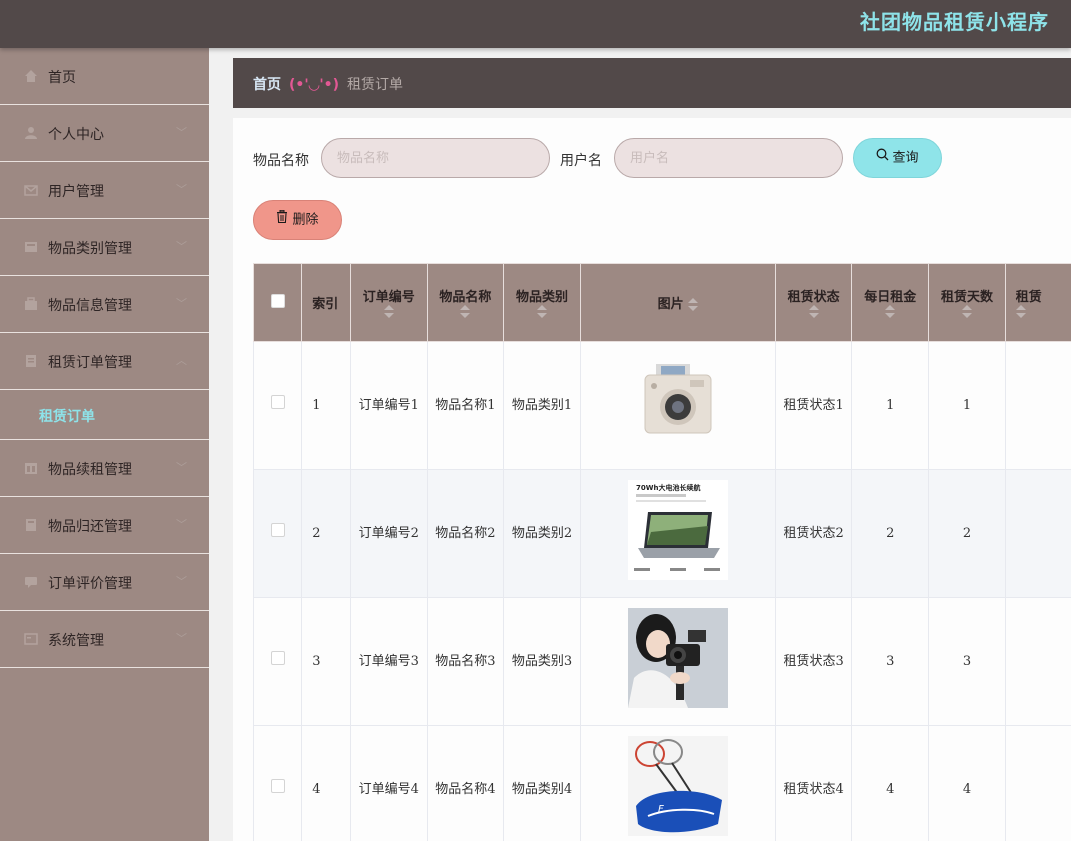  Describe the element at coordinates (76, 641) in the screenshot. I see `sidebar-item-label: 系统管理` at that location.